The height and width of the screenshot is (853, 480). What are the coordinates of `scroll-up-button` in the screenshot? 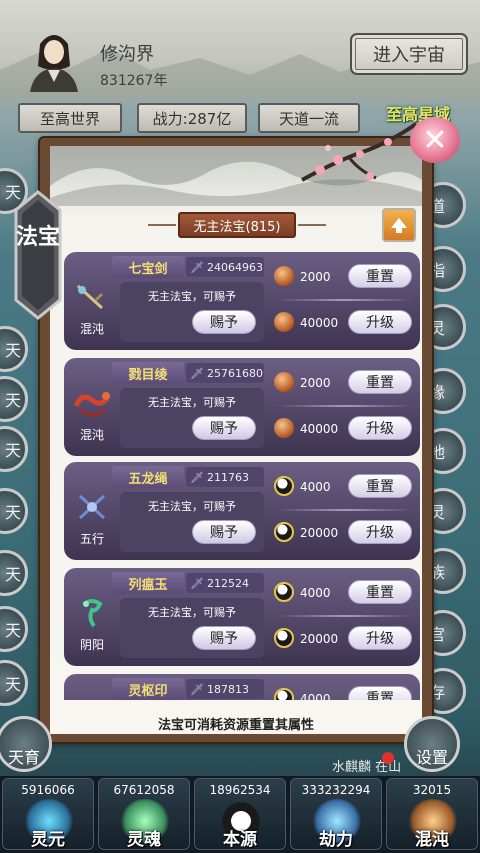 It's located at (399, 225).